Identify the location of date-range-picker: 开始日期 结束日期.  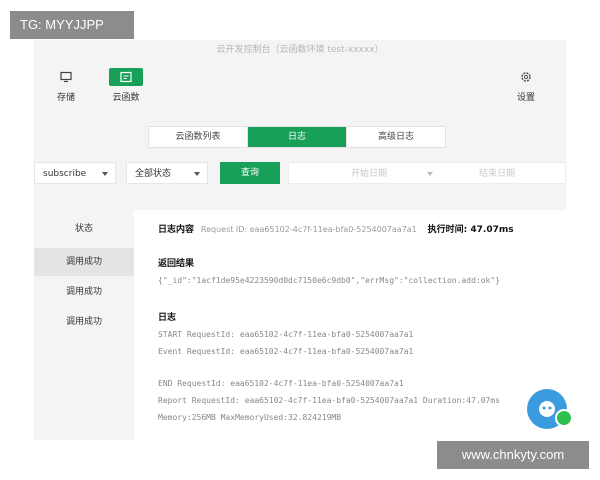
(427, 173).